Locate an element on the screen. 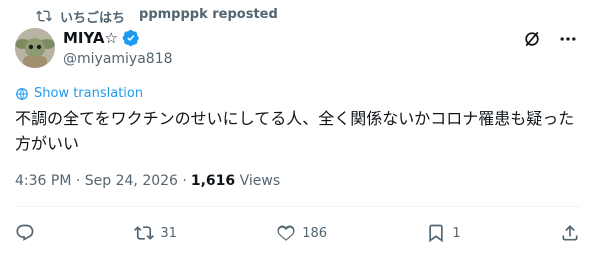  share-button is located at coordinates (570, 233).